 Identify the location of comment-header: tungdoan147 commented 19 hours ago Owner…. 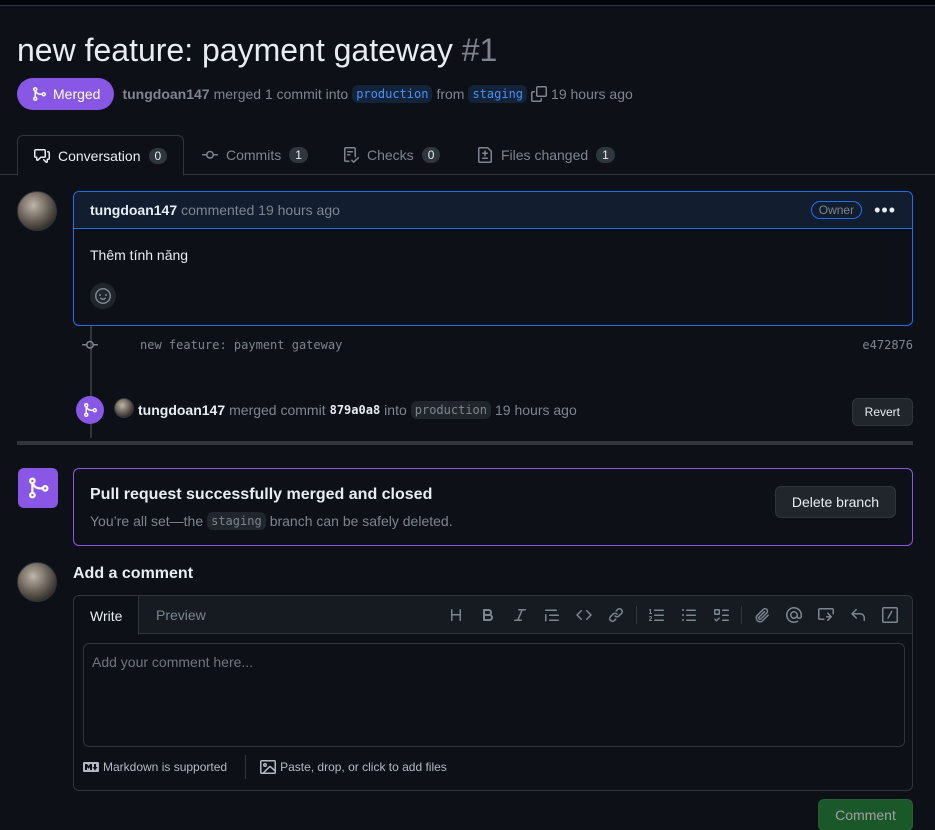
(493, 210).